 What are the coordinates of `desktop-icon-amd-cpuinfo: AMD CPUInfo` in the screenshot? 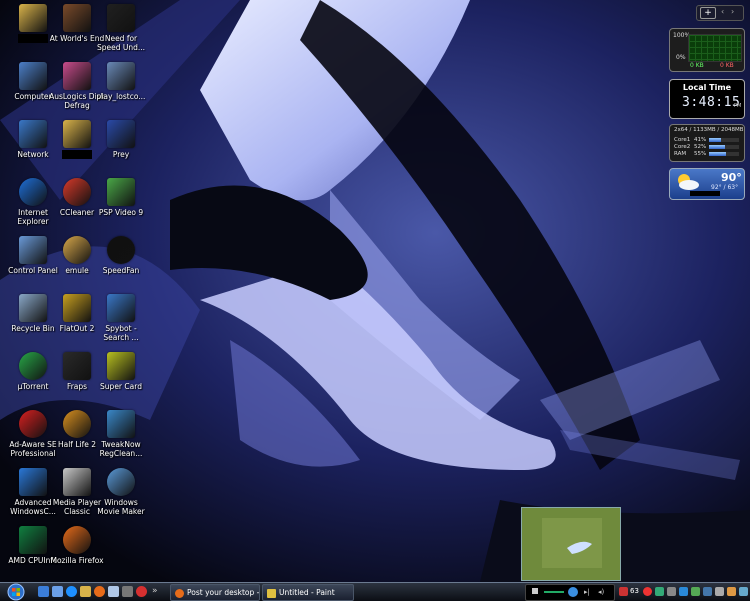 It's located at (33, 552).